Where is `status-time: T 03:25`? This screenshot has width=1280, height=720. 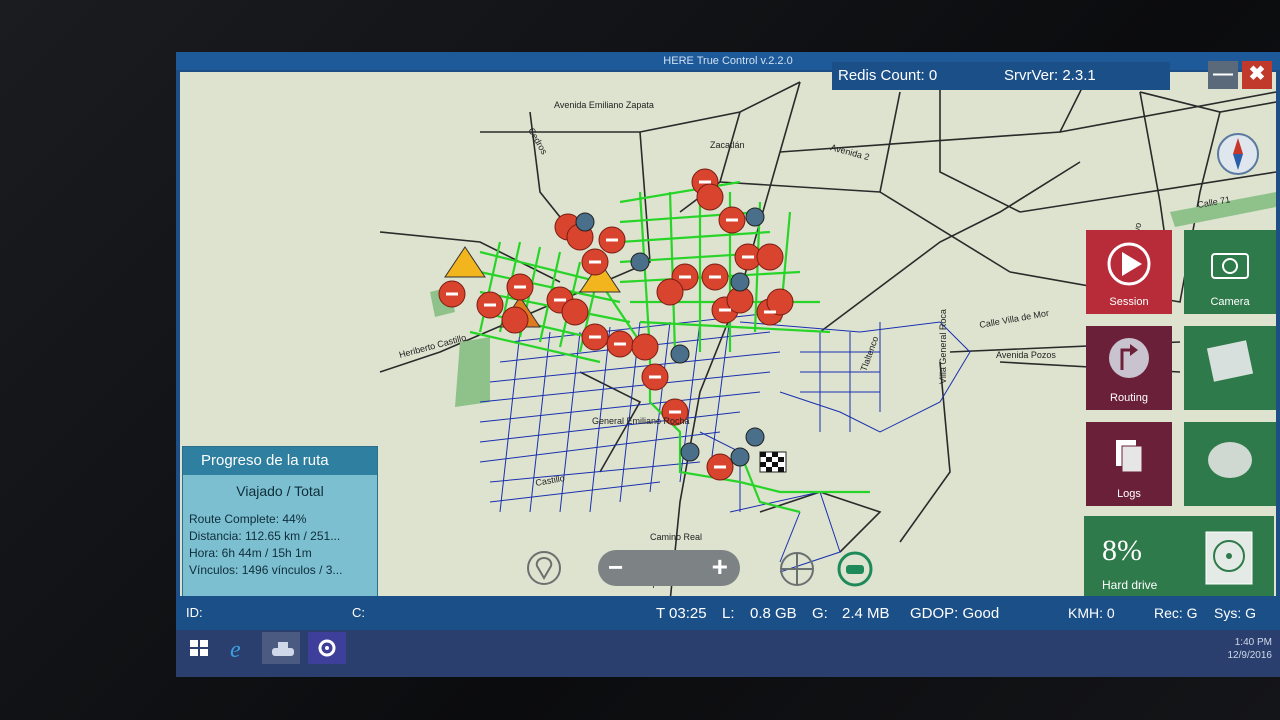
status-time: T 03:25 is located at coordinates (681, 613).